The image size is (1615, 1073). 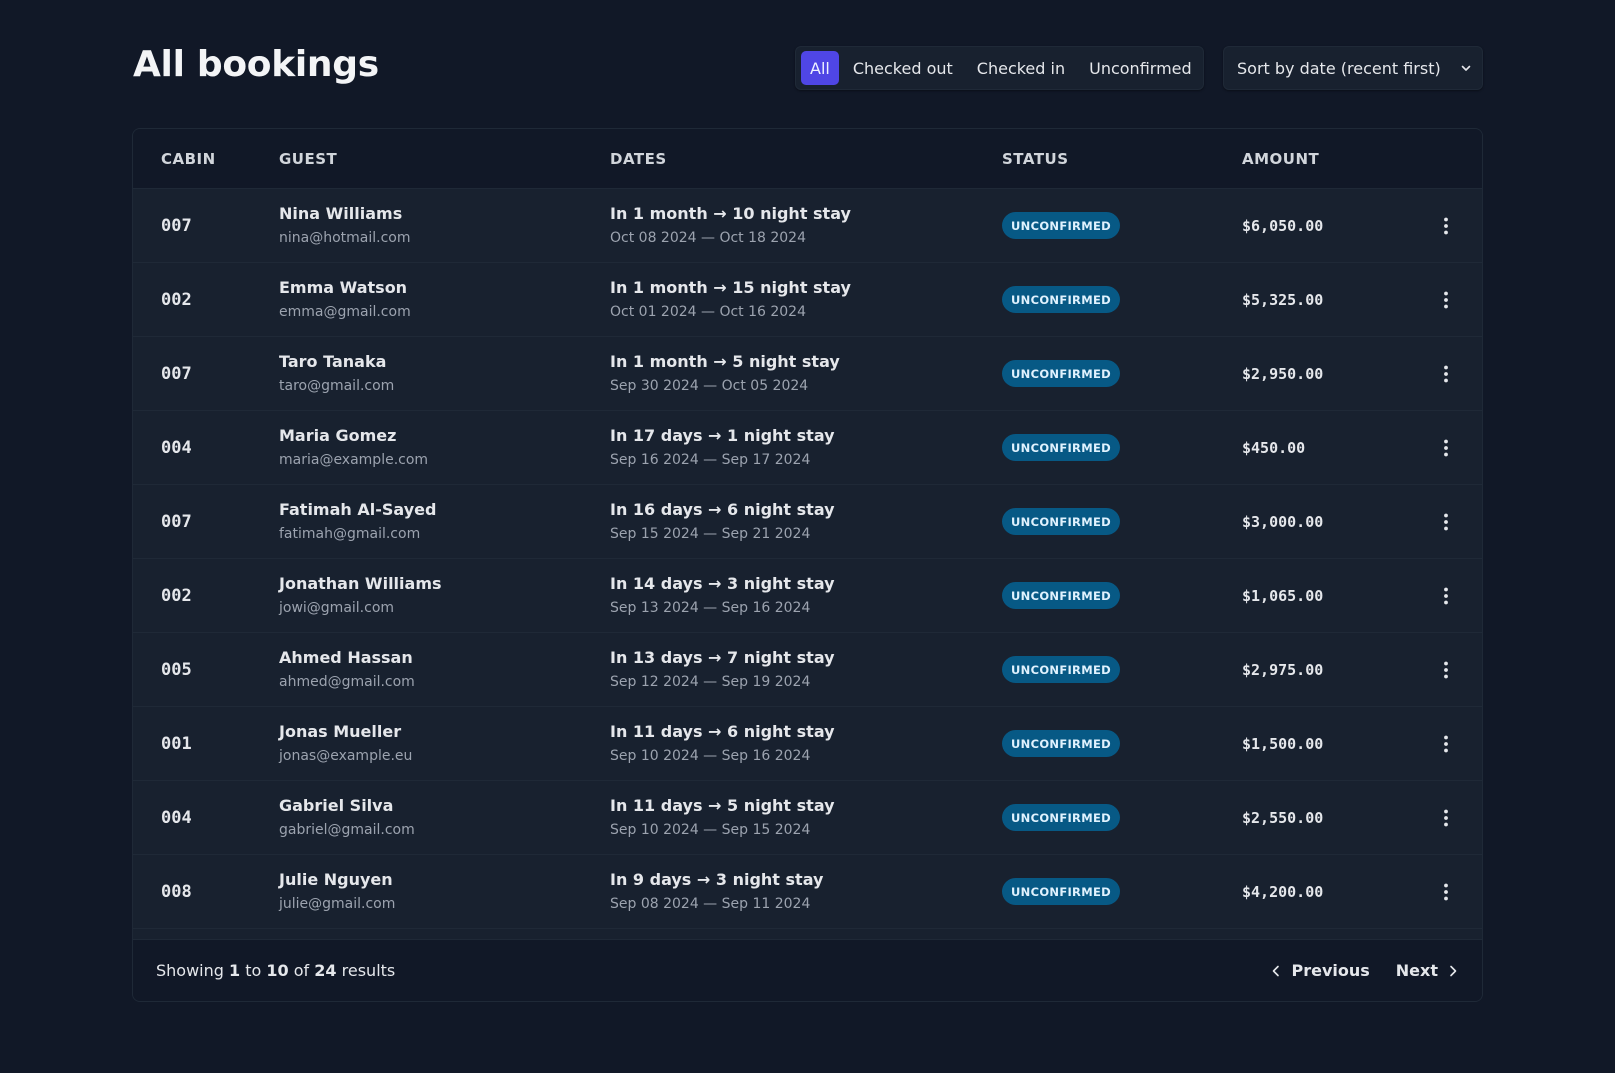 I want to click on booking-amount: $3,000.00, so click(x=1283, y=521).